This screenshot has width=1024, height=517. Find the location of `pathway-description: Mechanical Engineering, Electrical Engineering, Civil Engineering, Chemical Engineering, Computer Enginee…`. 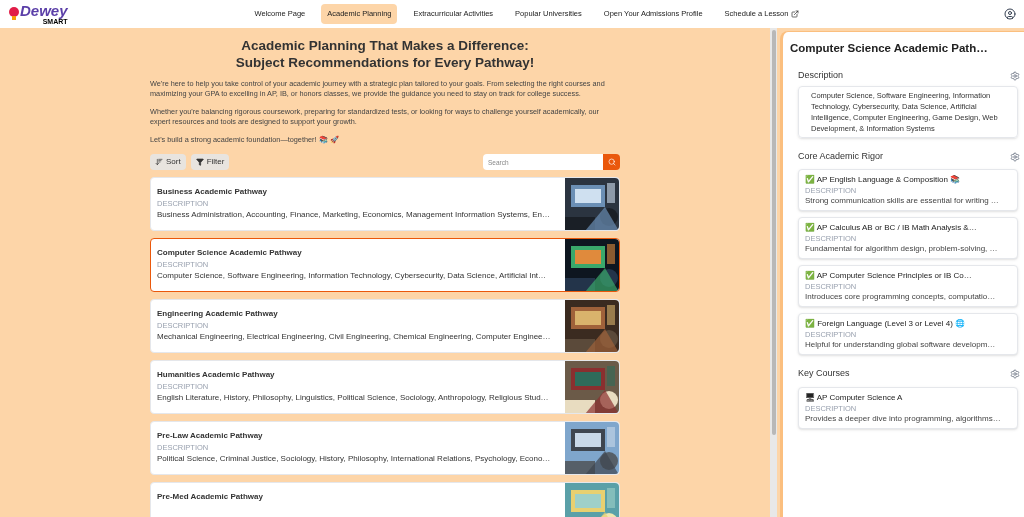

pathway-description: Mechanical Engineering, Electrical Engineering, Civil Engineering, Chemical Engineering, Computer Enginee… is located at coordinates (354, 336).